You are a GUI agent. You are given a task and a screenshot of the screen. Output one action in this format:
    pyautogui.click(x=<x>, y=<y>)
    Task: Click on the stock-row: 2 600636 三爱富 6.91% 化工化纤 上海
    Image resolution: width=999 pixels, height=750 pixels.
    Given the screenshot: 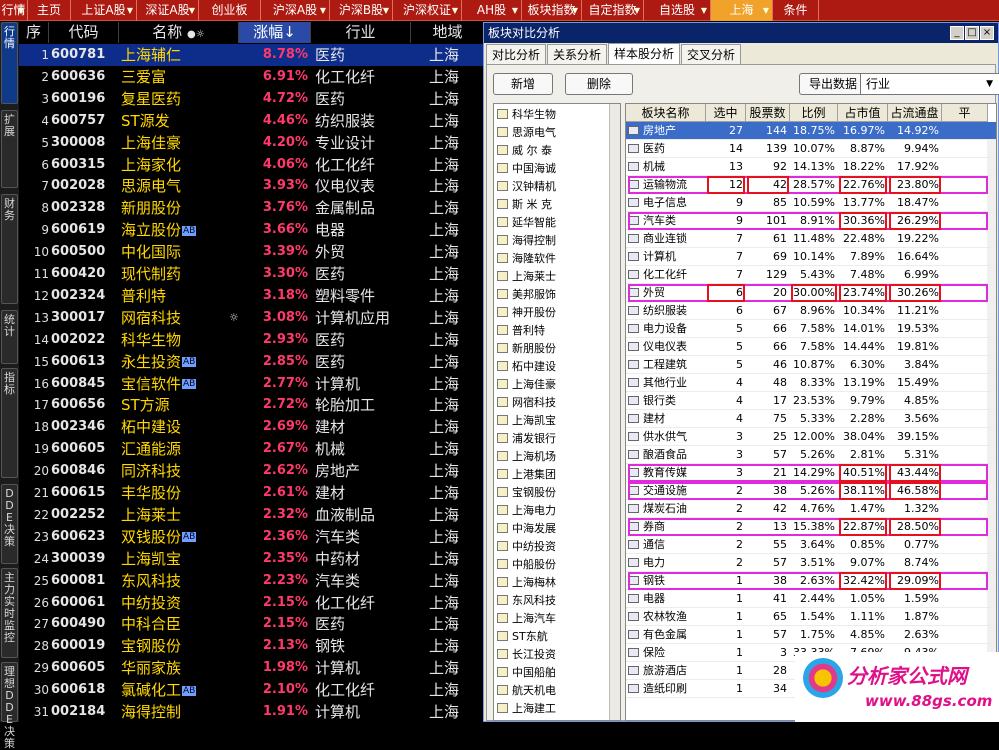 What is the action you would take?
    pyautogui.click(x=252, y=77)
    